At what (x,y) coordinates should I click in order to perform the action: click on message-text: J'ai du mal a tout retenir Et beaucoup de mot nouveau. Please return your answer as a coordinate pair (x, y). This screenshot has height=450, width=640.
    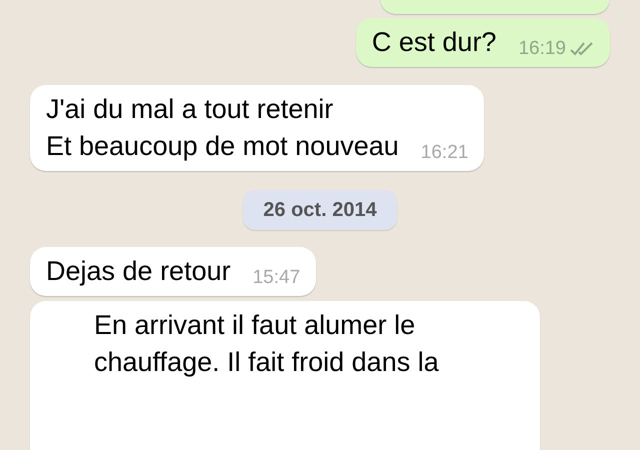
    Looking at the image, I should click on (222, 128).